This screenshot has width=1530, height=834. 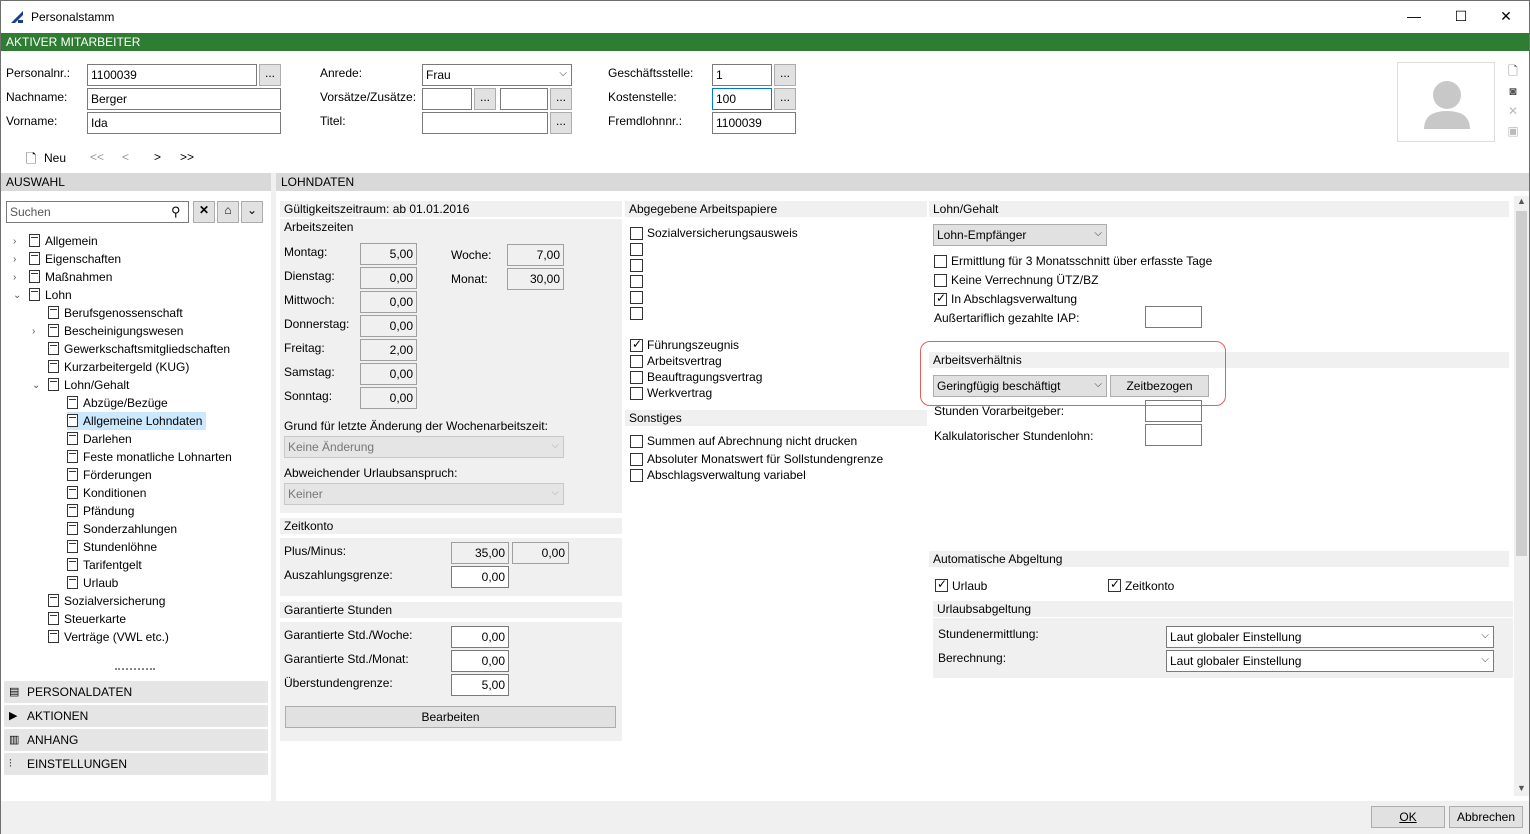 What do you see at coordinates (136, 764) in the screenshot?
I see `nav-einstellungen: ⫶ EINSTELLUNGEN` at bounding box center [136, 764].